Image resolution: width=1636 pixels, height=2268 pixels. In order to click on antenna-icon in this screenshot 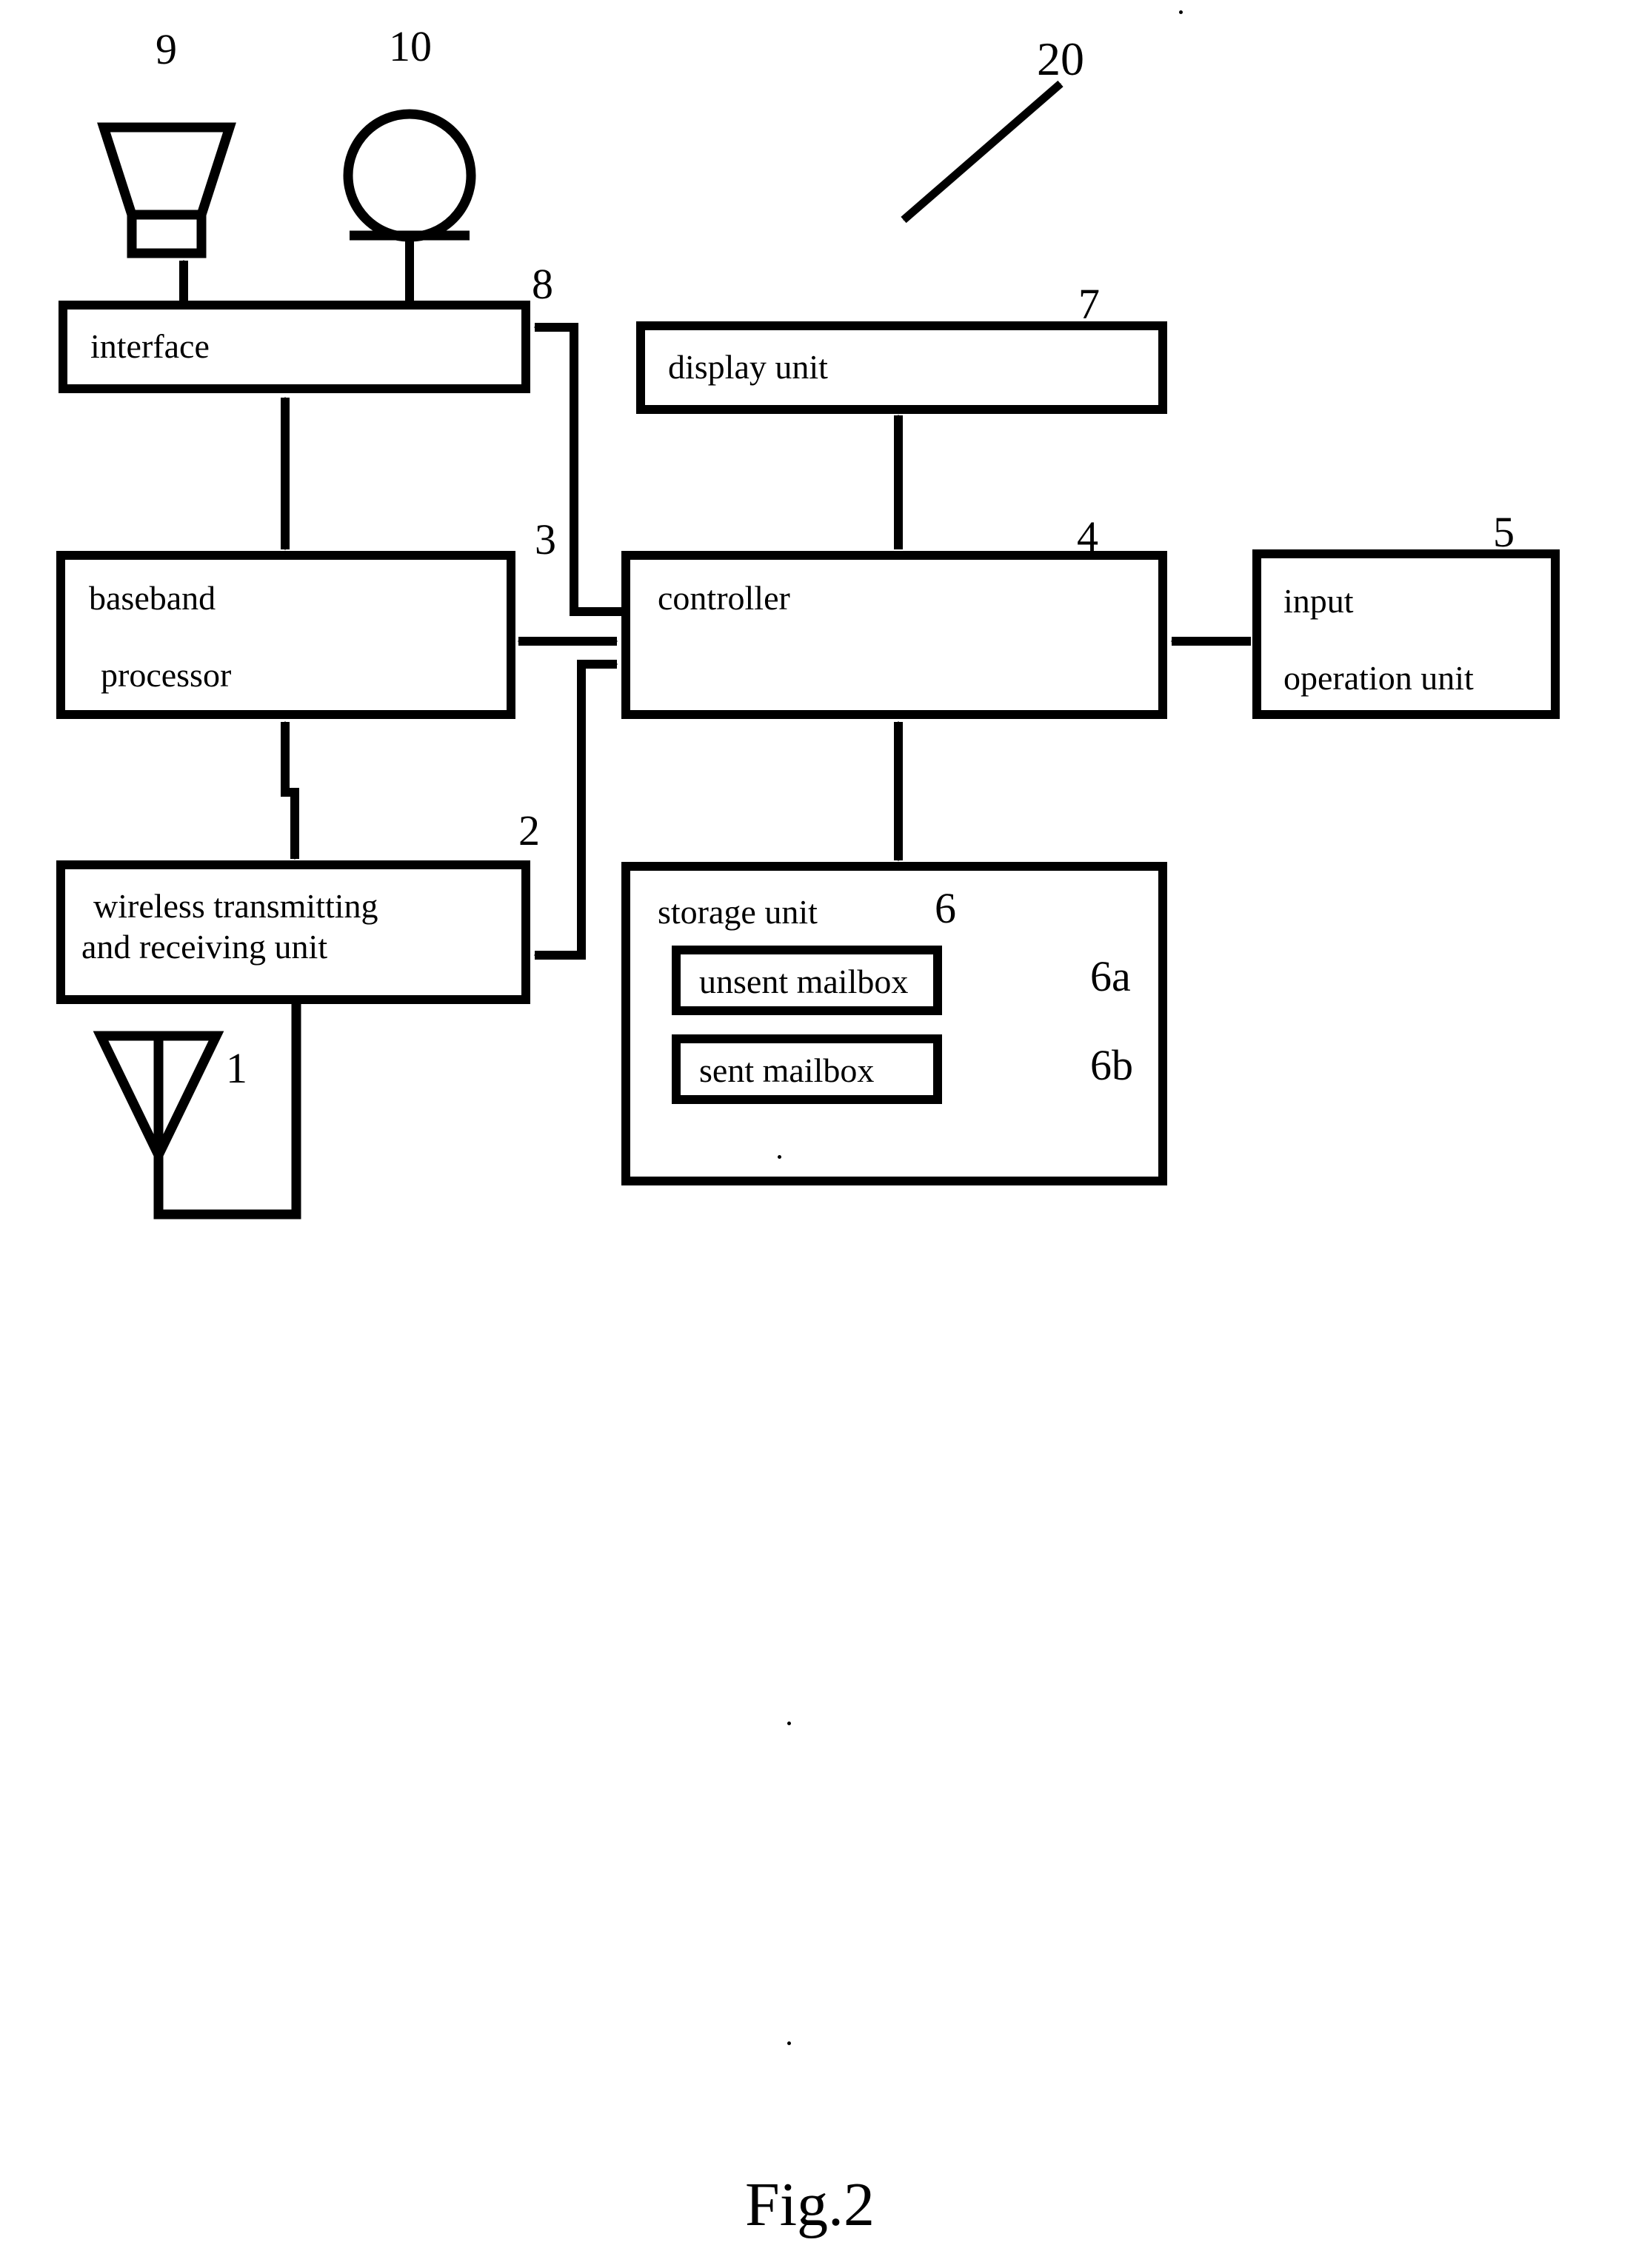, I will do `click(197, 1110)`.